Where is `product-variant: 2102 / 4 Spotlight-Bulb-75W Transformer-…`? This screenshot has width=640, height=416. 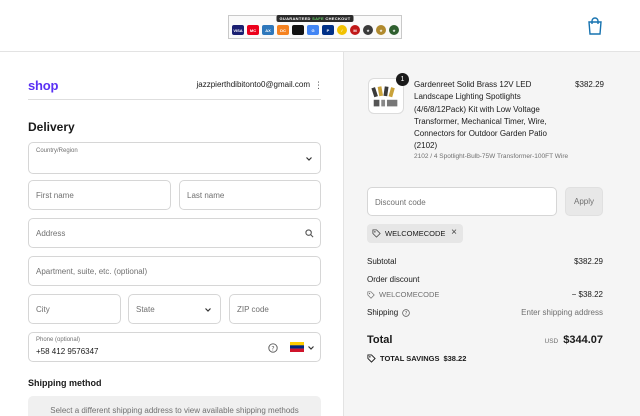 product-variant: 2102 / 4 Spotlight-Bulb-75W Transformer-… is located at coordinates (491, 156).